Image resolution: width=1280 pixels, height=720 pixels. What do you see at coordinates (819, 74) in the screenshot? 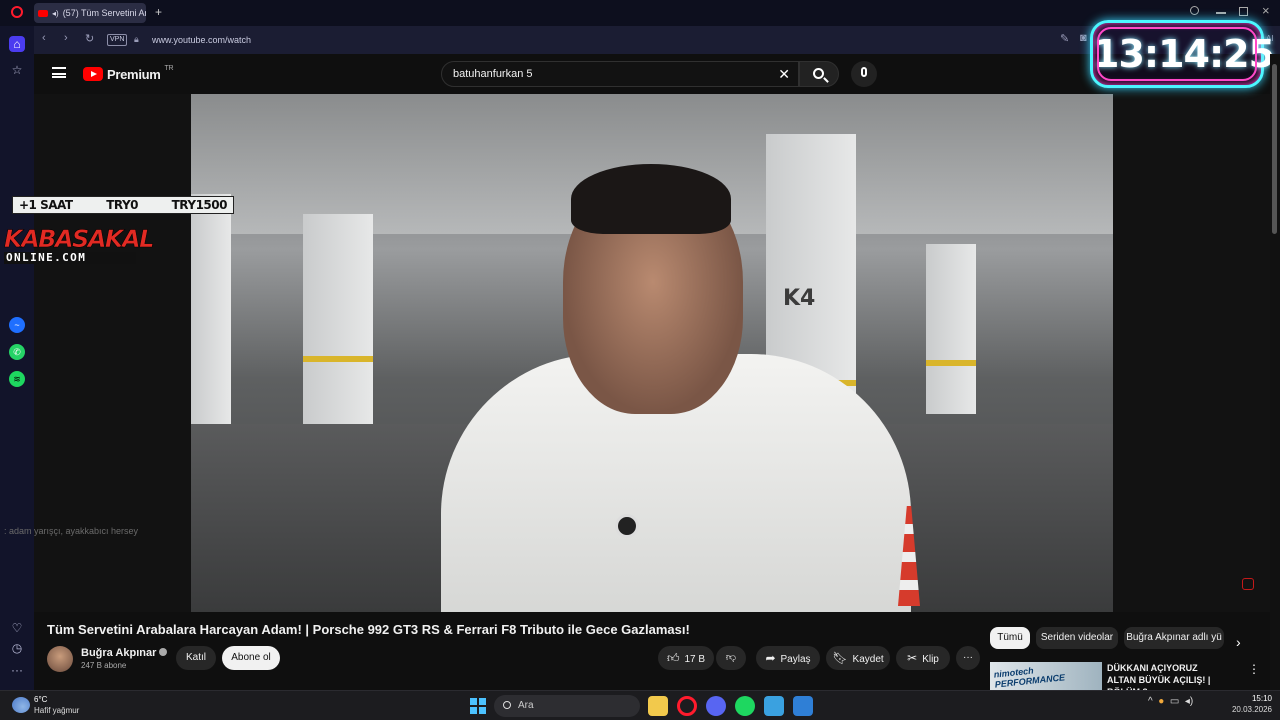
I see `search-button` at bounding box center [819, 74].